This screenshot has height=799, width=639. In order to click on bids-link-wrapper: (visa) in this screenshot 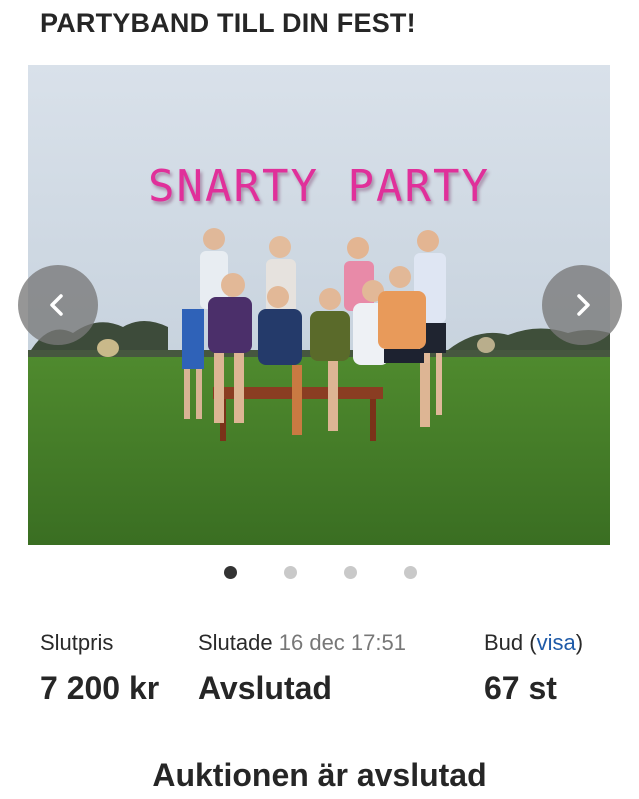, I will do `click(556, 642)`.